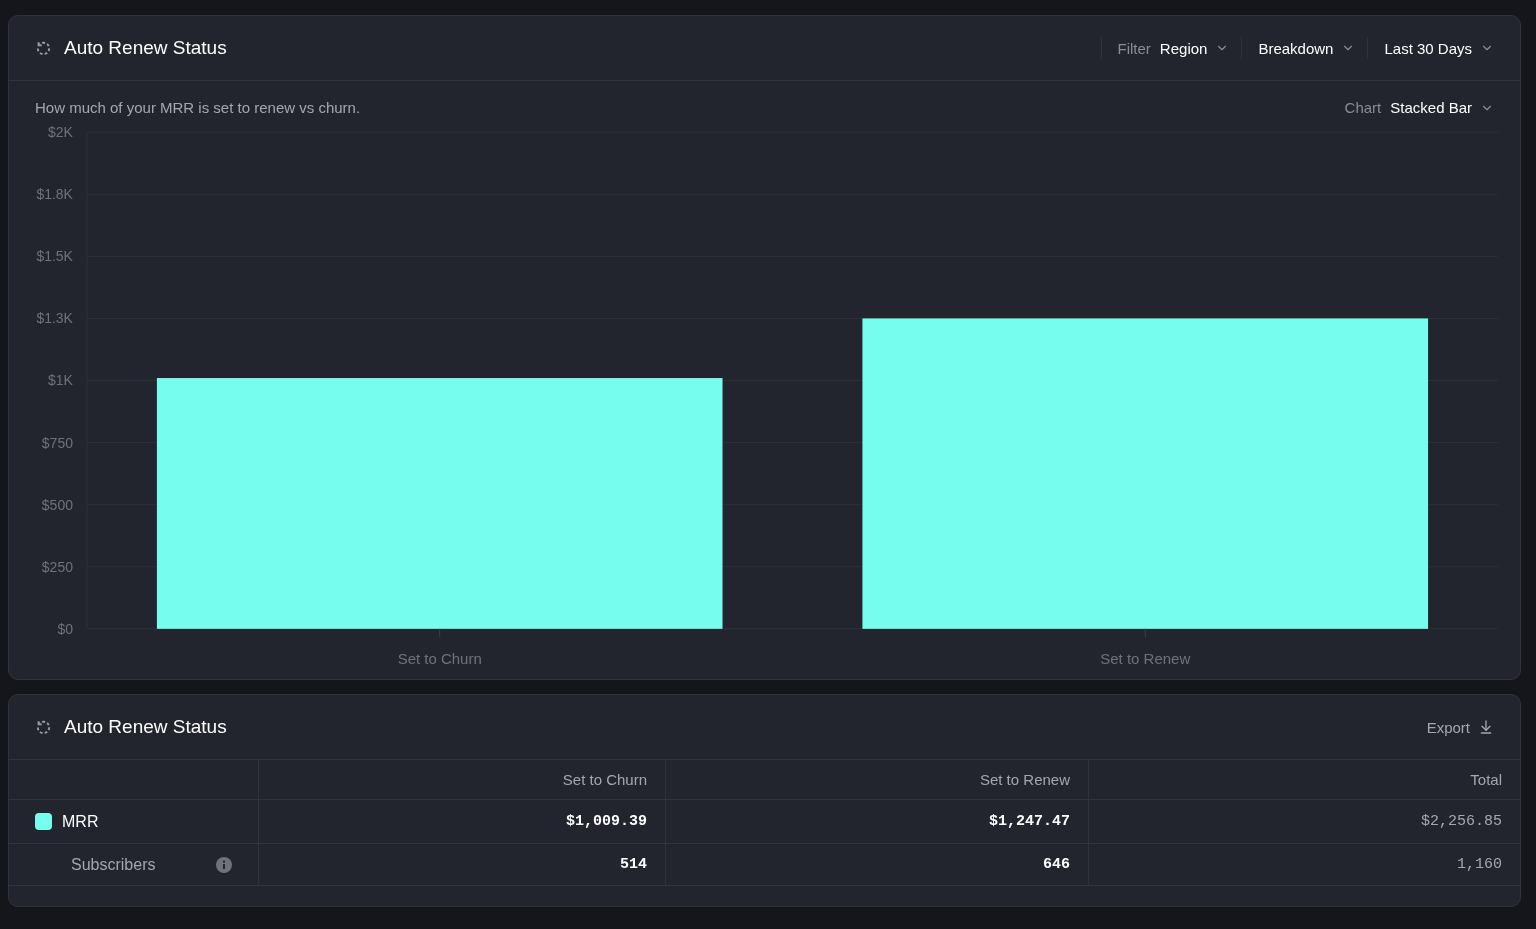 The width and height of the screenshot is (1536, 929). Describe the element at coordinates (604, 779) in the screenshot. I see `column-header: Set to Churn` at that location.